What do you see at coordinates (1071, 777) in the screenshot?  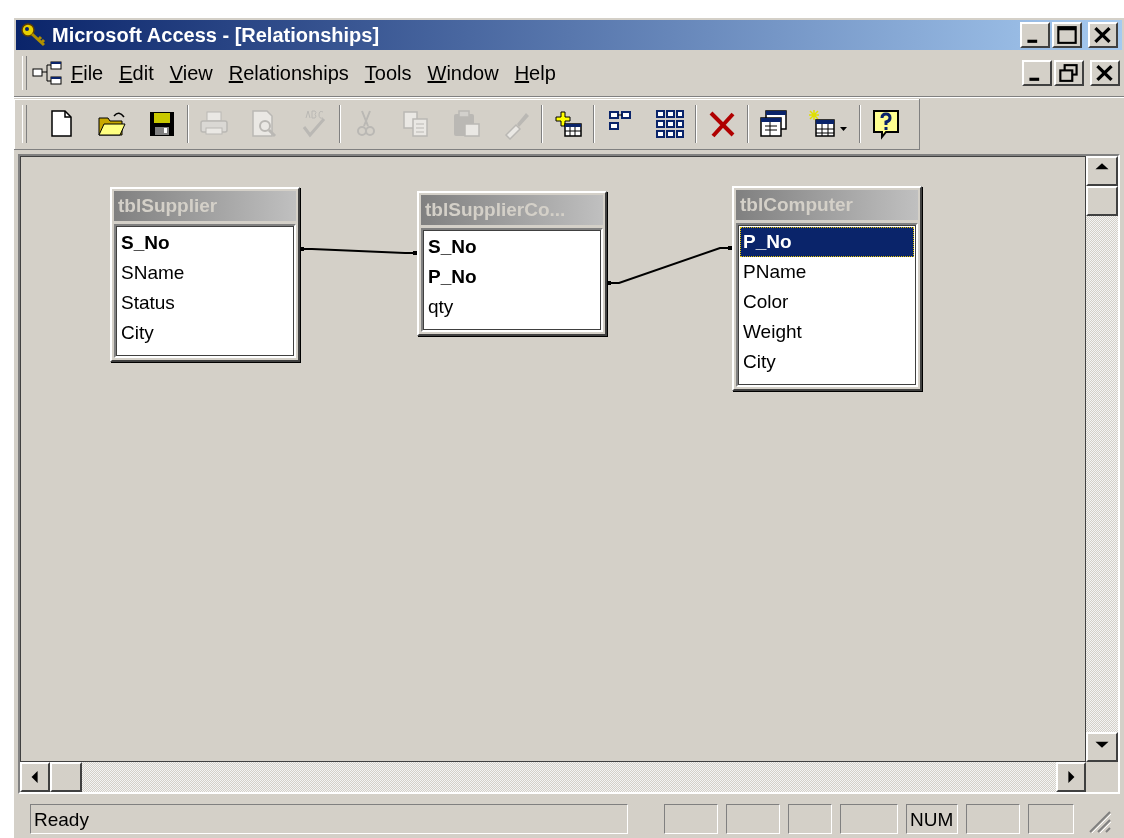 I see `scroll-right-button` at bounding box center [1071, 777].